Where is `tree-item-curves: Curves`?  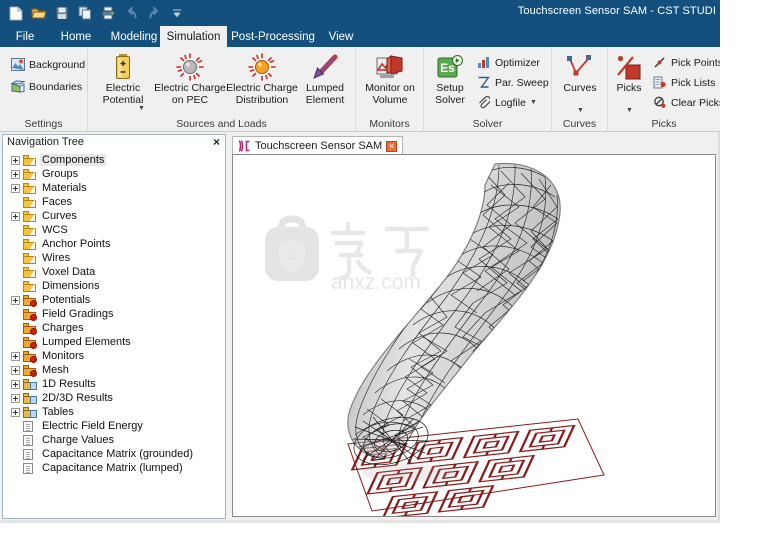 tree-item-curves: Curves is located at coordinates (114, 216).